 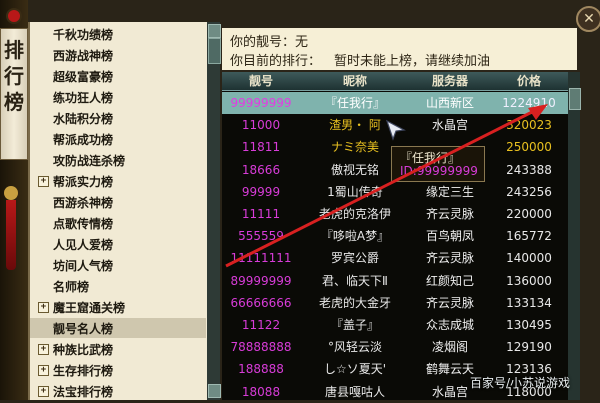 I want to click on cell-number: 99999, so click(x=261, y=191).